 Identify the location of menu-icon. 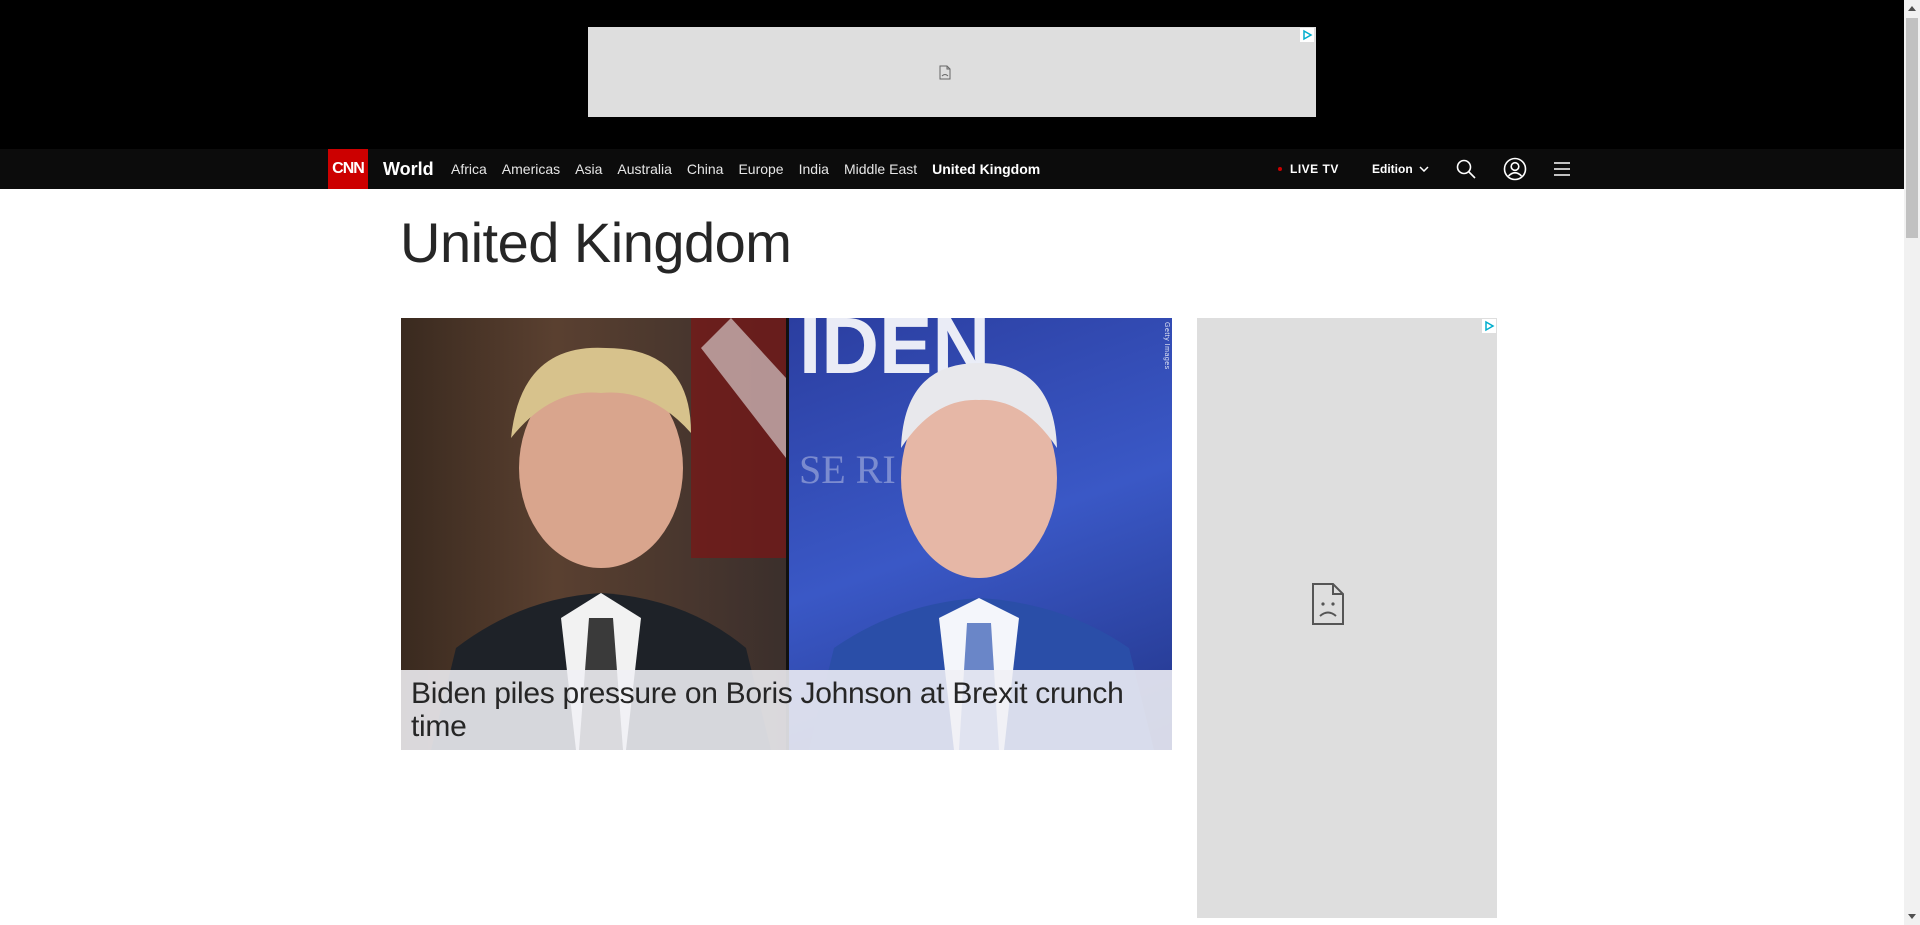
(1562, 169).